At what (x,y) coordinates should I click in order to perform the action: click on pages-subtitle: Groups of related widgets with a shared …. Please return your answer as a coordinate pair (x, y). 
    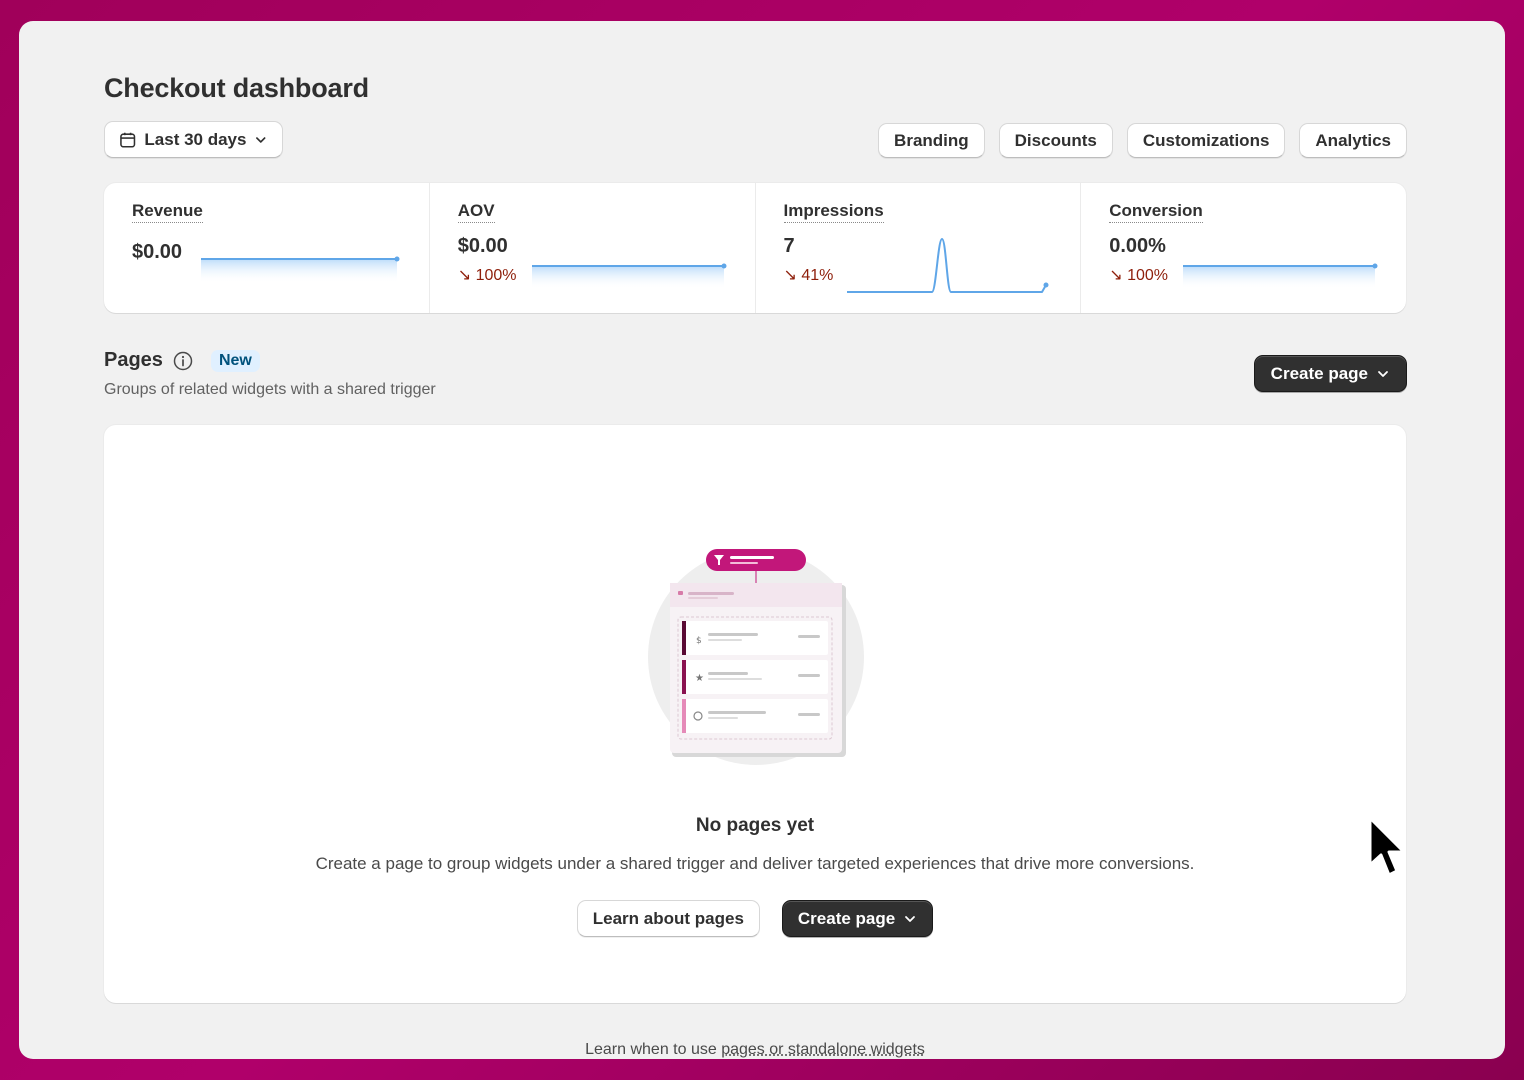
    Looking at the image, I should click on (270, 389).